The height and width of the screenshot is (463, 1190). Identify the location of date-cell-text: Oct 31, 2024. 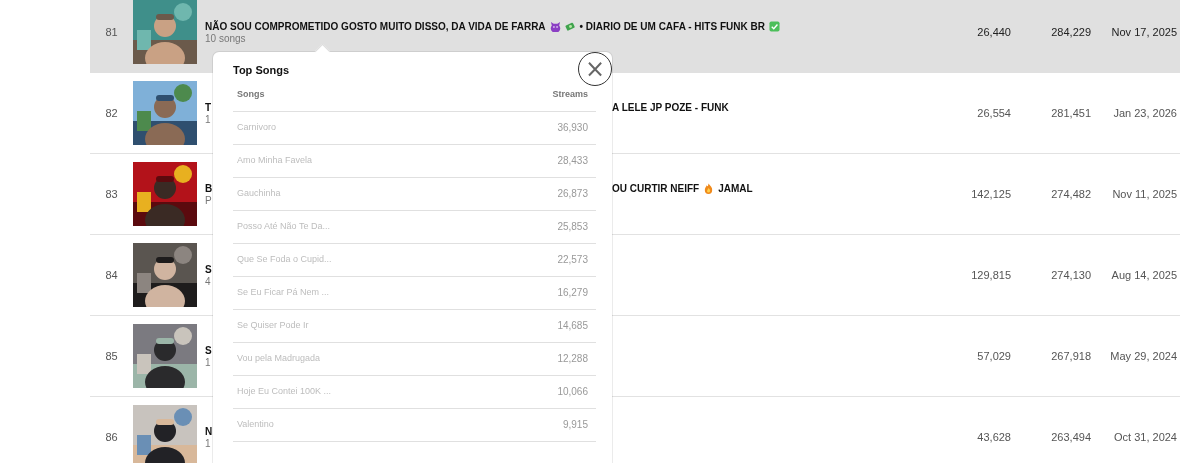
(1145, 437).